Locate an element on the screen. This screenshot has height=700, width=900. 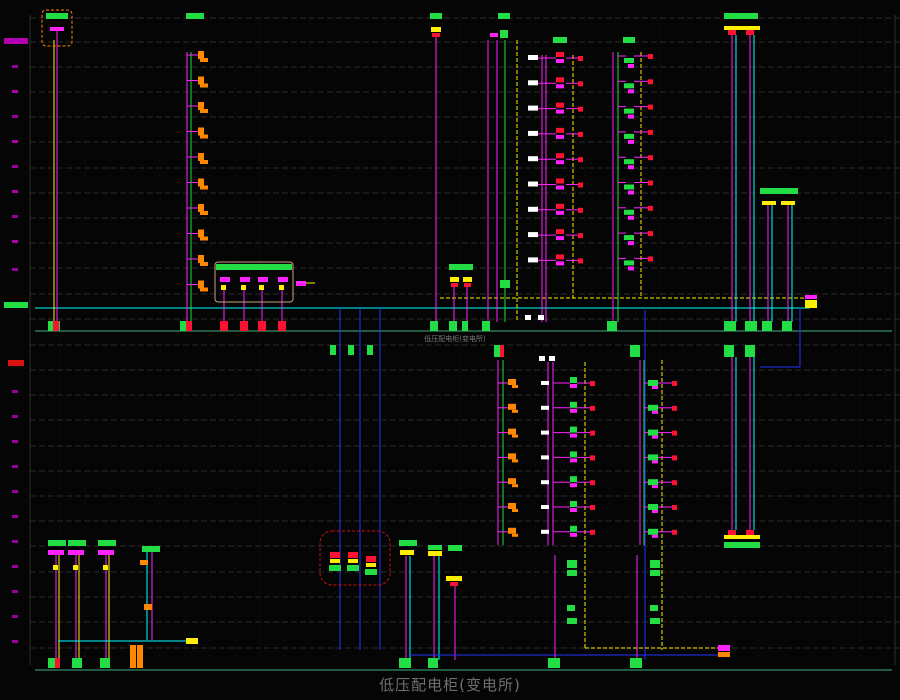
bus-label: 低压配电柜(变电所) is located at coordinates (455, 339).